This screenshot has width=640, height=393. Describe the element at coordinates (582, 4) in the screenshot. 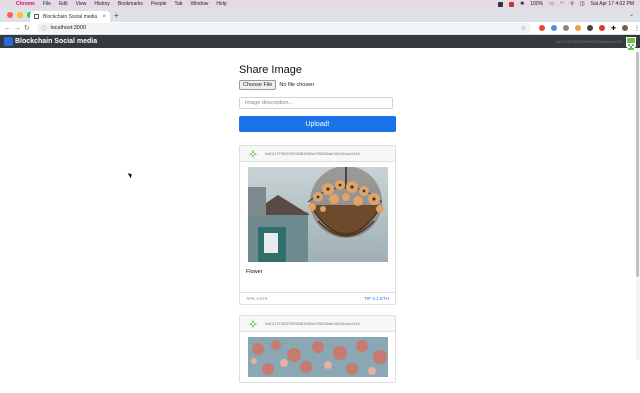

I see `control-center-icon: ◫` at that location.